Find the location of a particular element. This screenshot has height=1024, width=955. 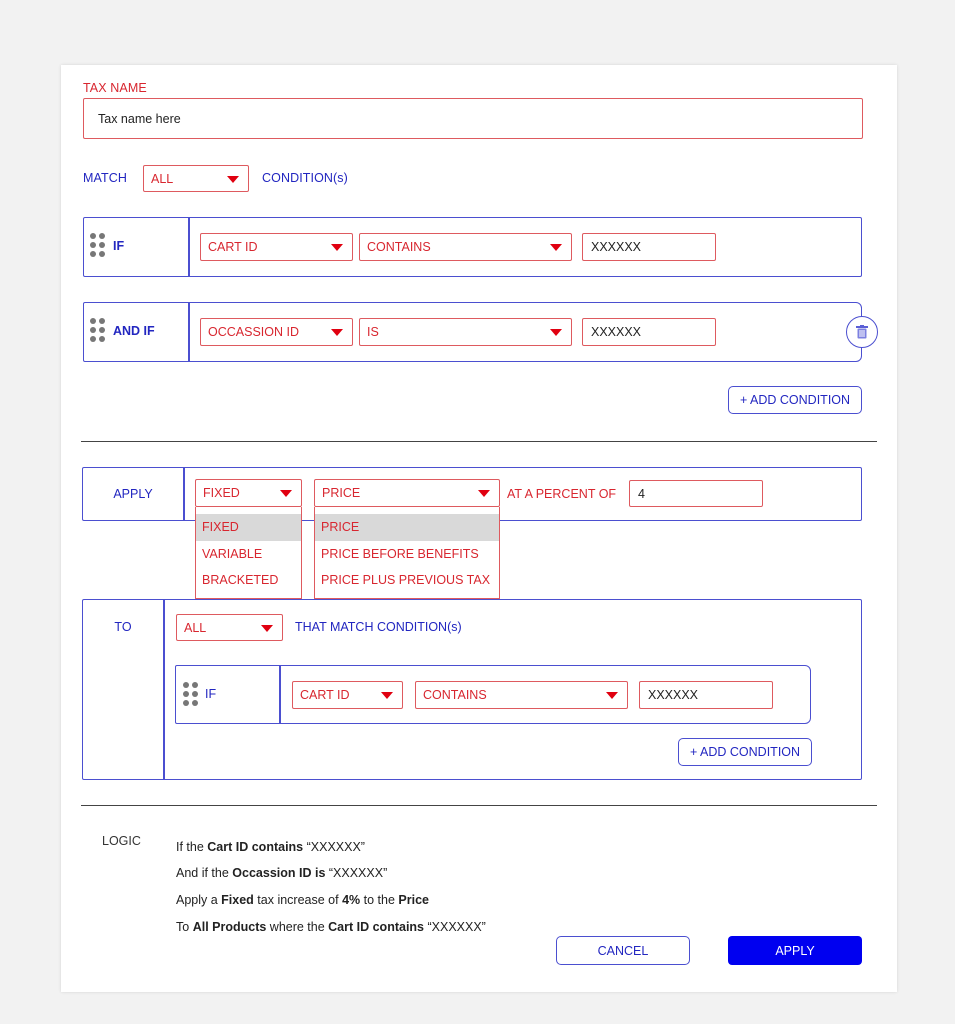

percent-input: 4 is located at coordinates (696, 493).